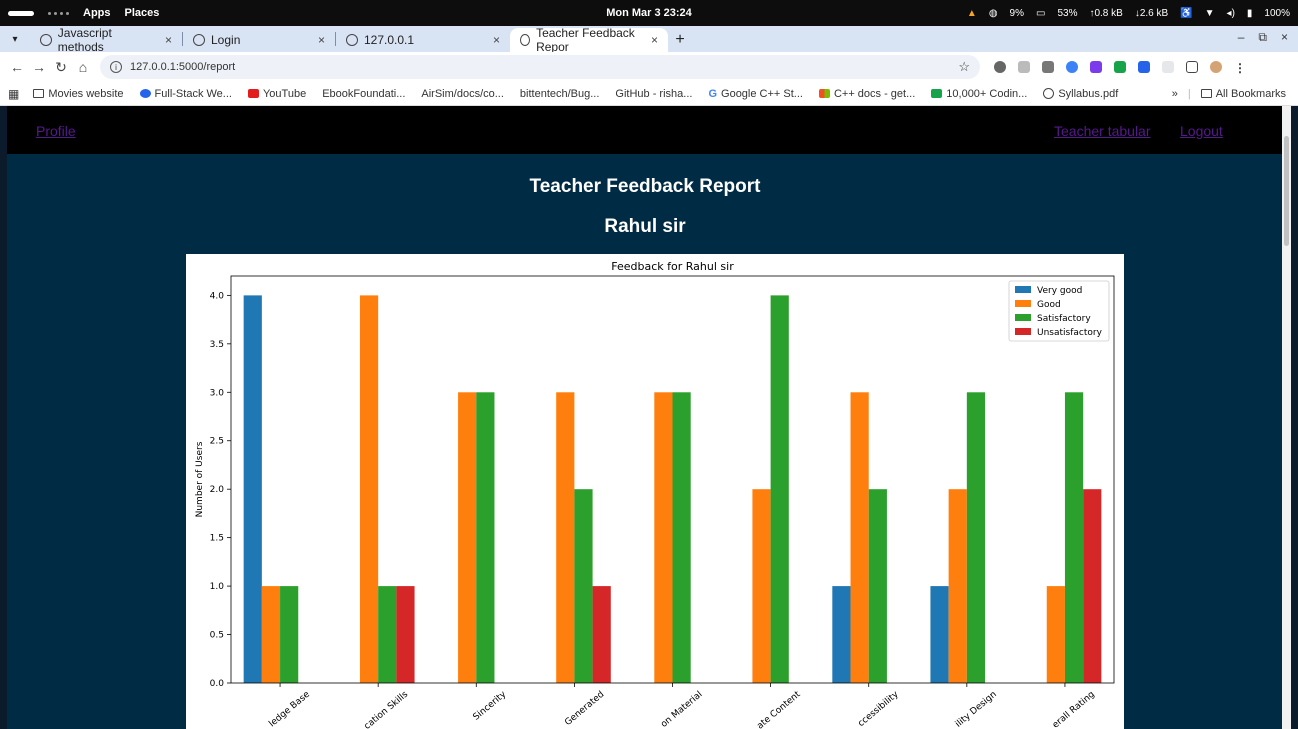 The height and width of the screenshot is (729, 1298). Describe the element at coordinates (226, 40) in the screenshot. I see `tab-label: Login` at that location.